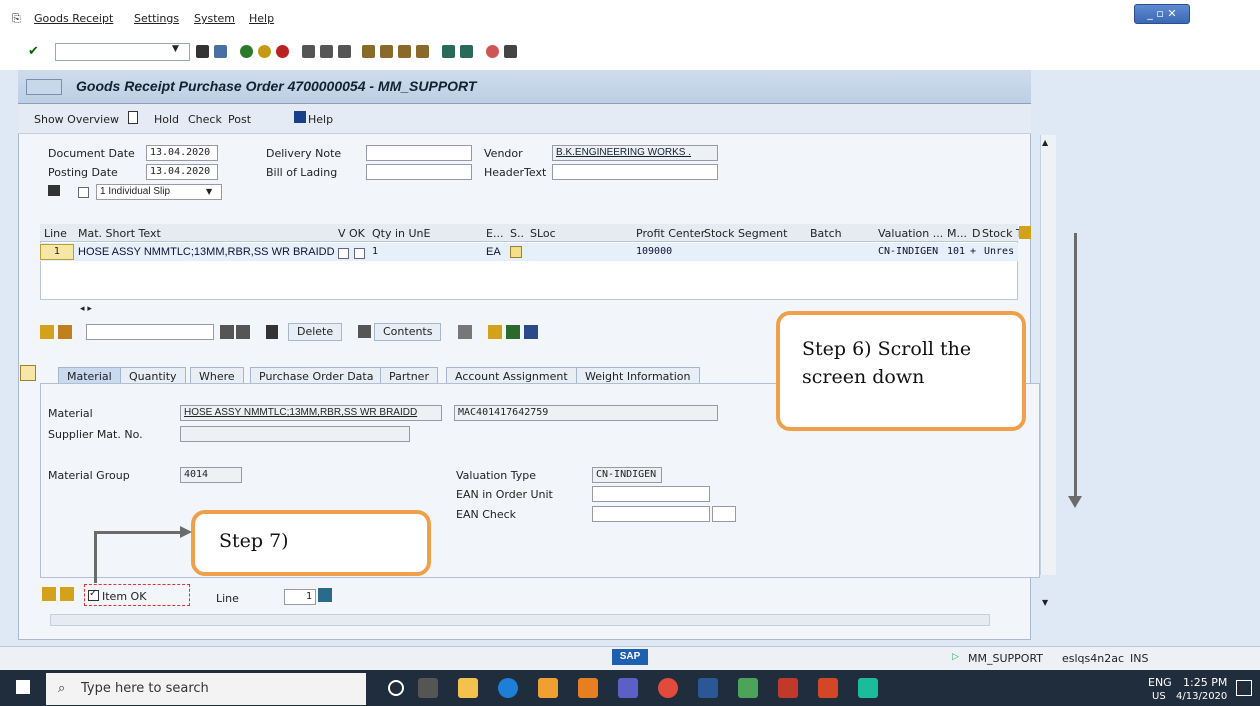  Describe the element at coordinates (206, 689) in the screenshot. I see `taskbar-search: Type here to search` at that location.